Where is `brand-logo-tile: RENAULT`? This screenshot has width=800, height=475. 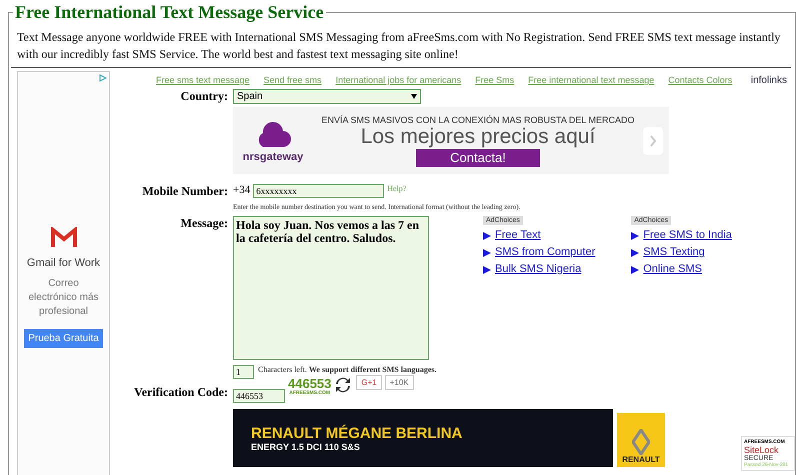
brand-logo-tile: RENAULT is located at coordinates (641, 440).